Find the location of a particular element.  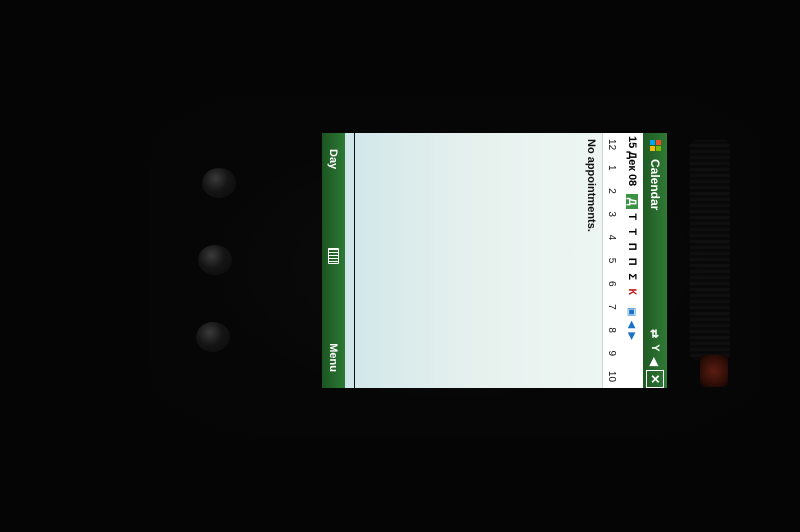

speaker-grill is located at coordinates (710, 250).